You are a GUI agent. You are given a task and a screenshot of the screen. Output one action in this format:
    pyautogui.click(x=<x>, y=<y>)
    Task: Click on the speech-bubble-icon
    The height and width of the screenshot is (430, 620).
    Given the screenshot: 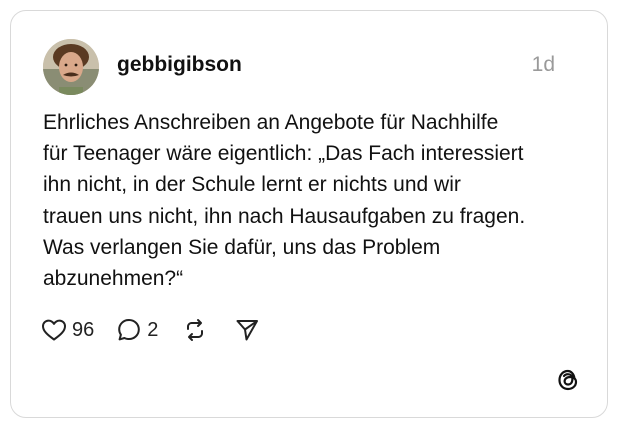 What is the action you would take?
    pyautogui.click(x=129, y=330)
    